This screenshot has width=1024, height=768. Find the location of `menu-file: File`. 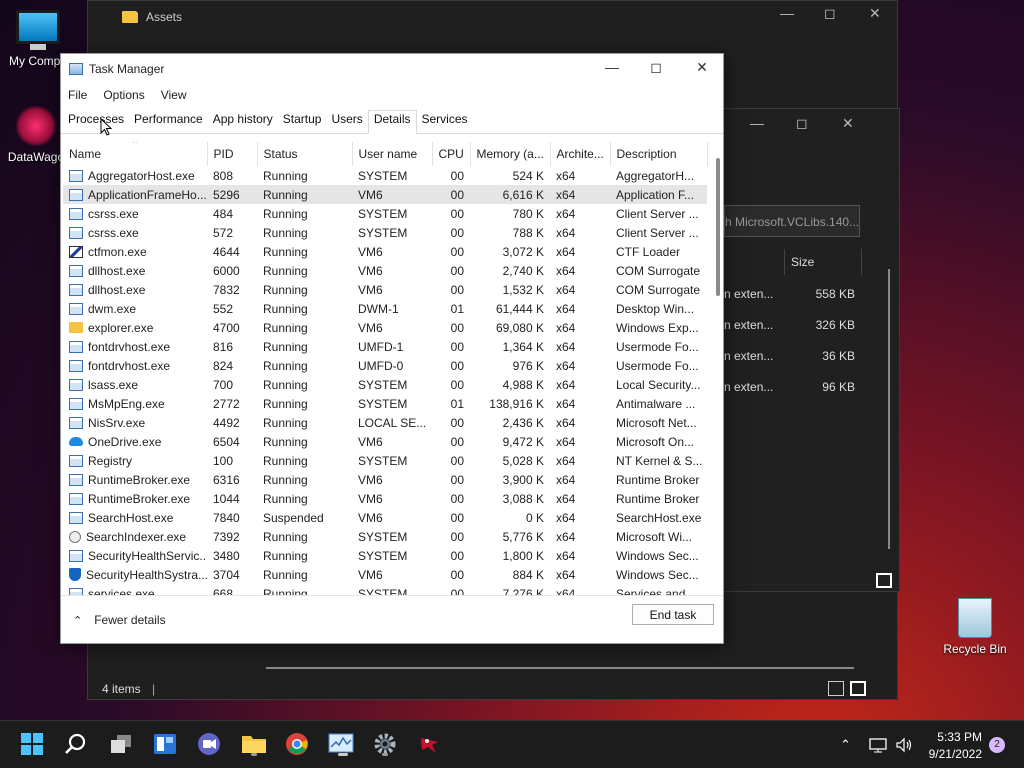

menu-file: File is located at coordinates (77, 95).